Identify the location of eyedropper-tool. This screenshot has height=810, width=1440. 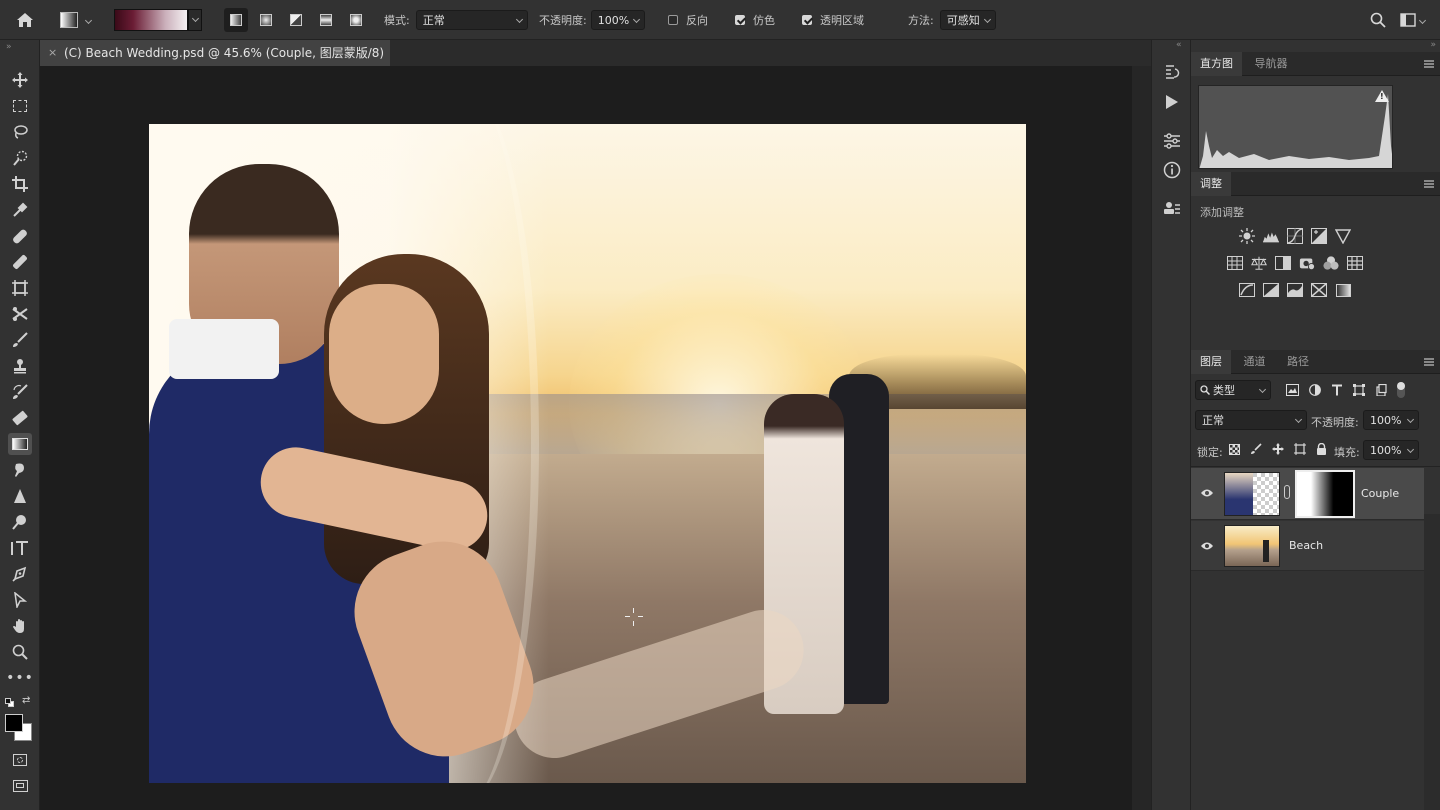
(20, 210).